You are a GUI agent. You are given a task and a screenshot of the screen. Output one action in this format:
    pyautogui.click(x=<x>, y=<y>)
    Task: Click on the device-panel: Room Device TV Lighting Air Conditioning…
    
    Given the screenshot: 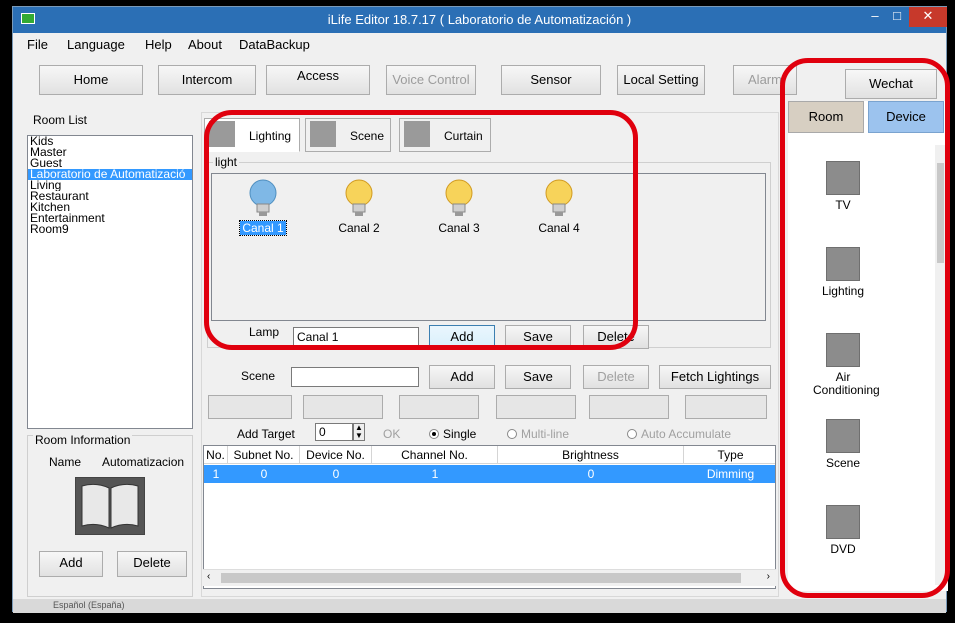 What is the action you would take?
    pyautogui.click(x=868, y=346)
    